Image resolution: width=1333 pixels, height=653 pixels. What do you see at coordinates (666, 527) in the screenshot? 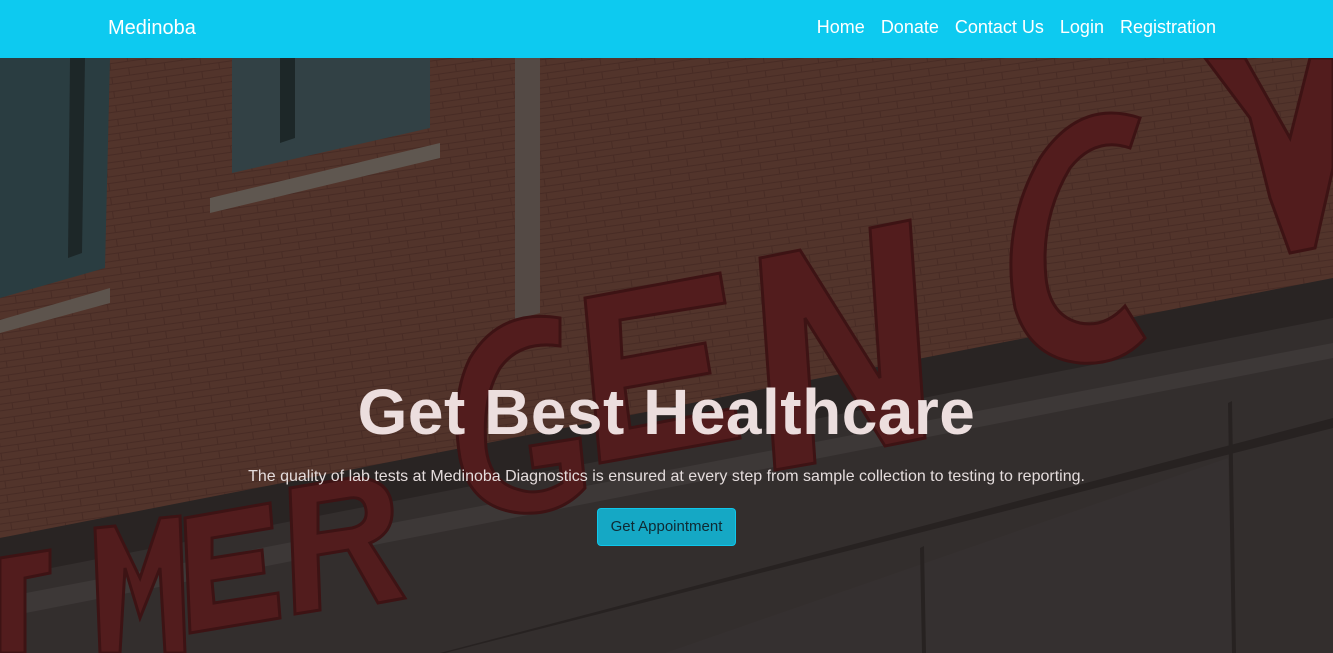
I see `get-appointment-button: Get Appointment` at bounding box center [666, 527].